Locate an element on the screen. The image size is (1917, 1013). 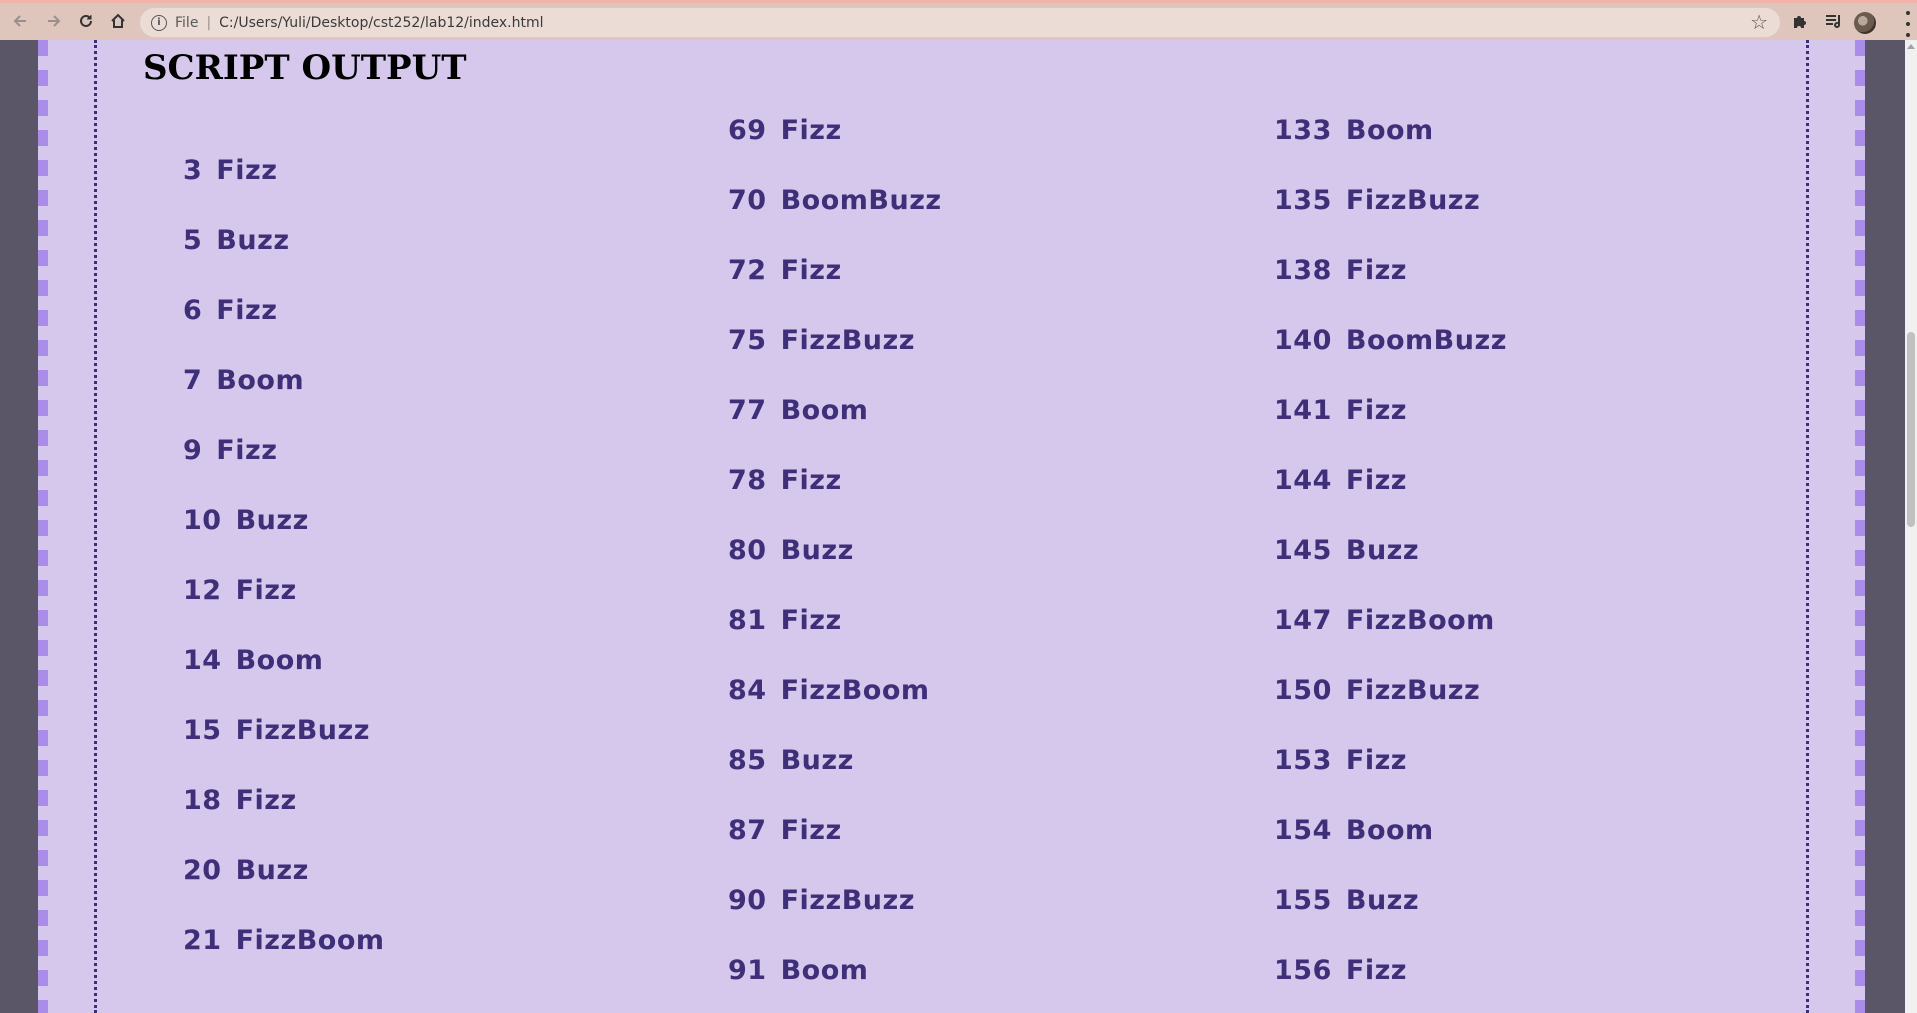
scrollbar-thumb is located at coordinates (1911, 429).